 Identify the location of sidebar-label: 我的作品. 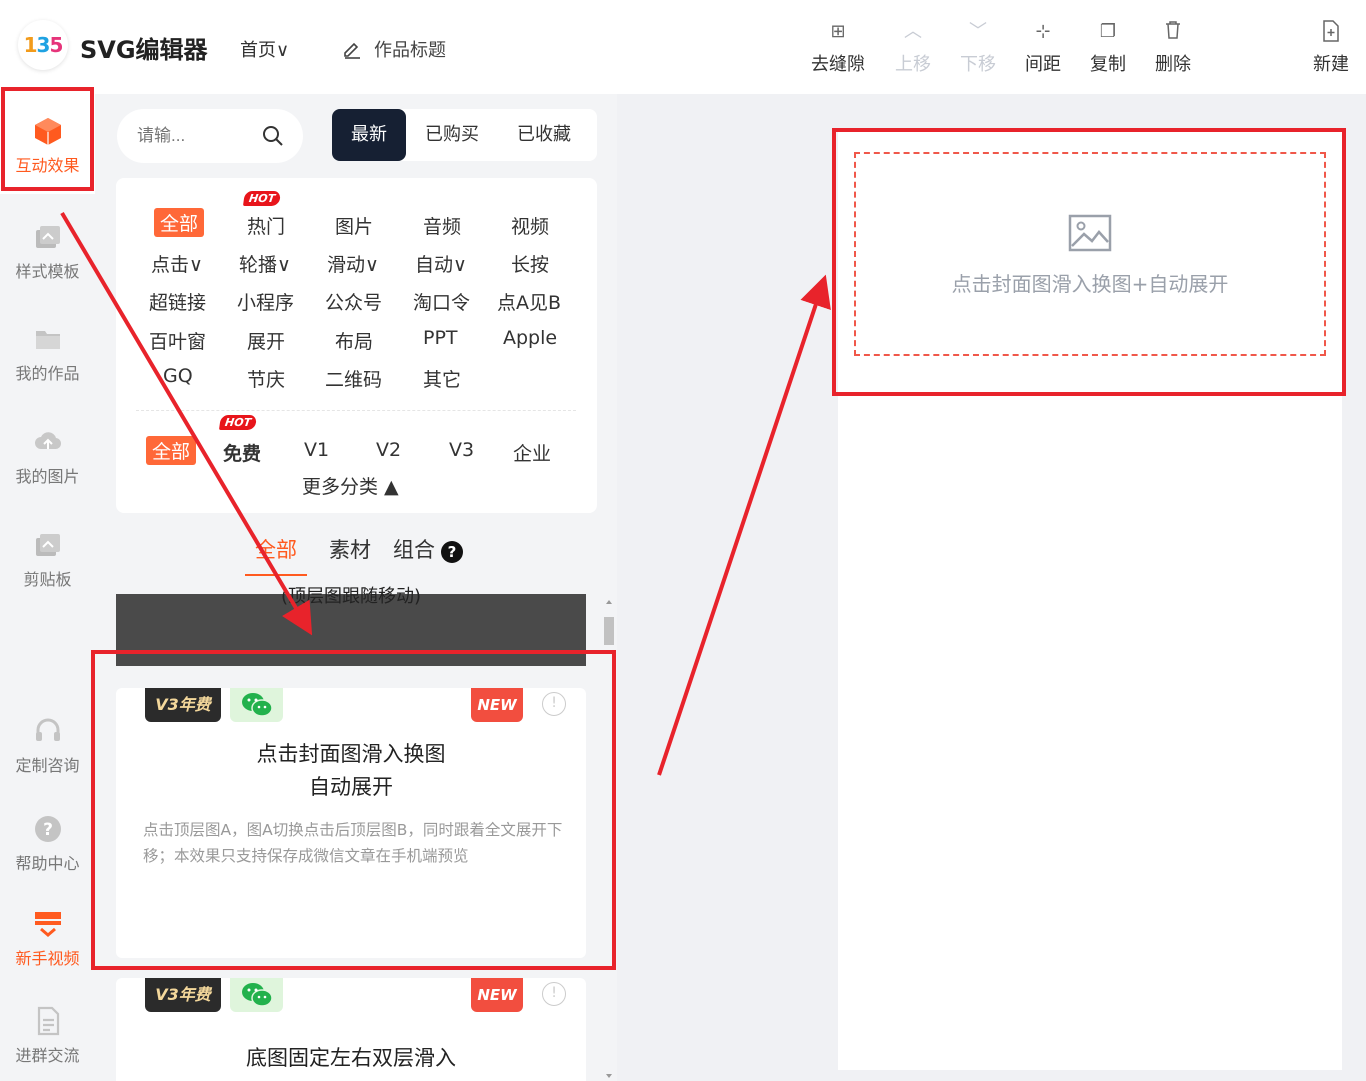
(47, 373).